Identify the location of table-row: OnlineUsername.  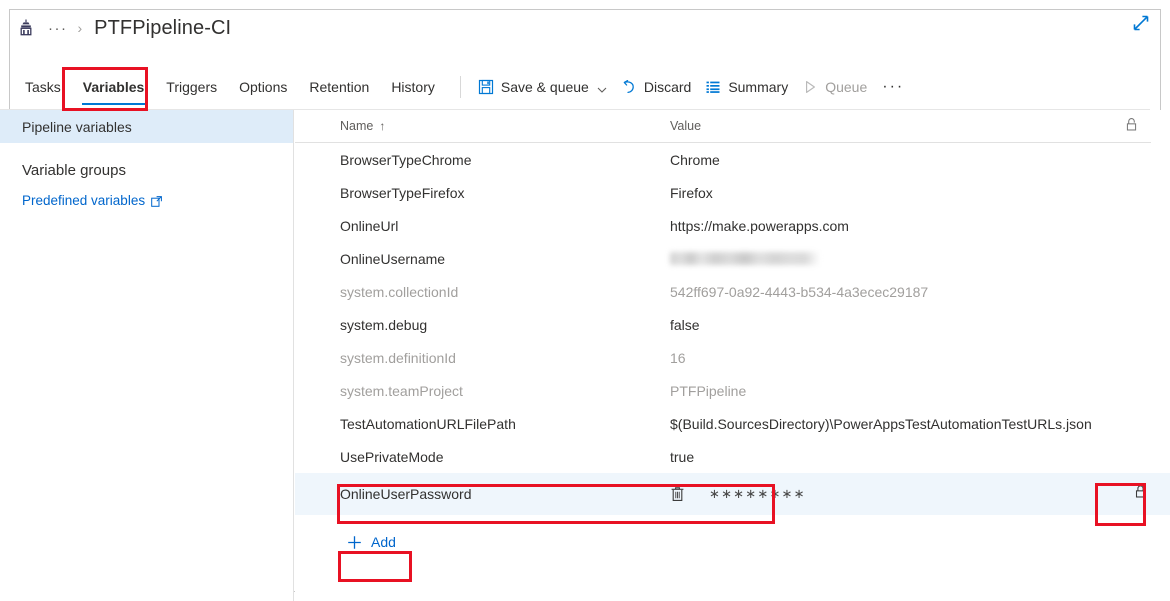
(732, 258).